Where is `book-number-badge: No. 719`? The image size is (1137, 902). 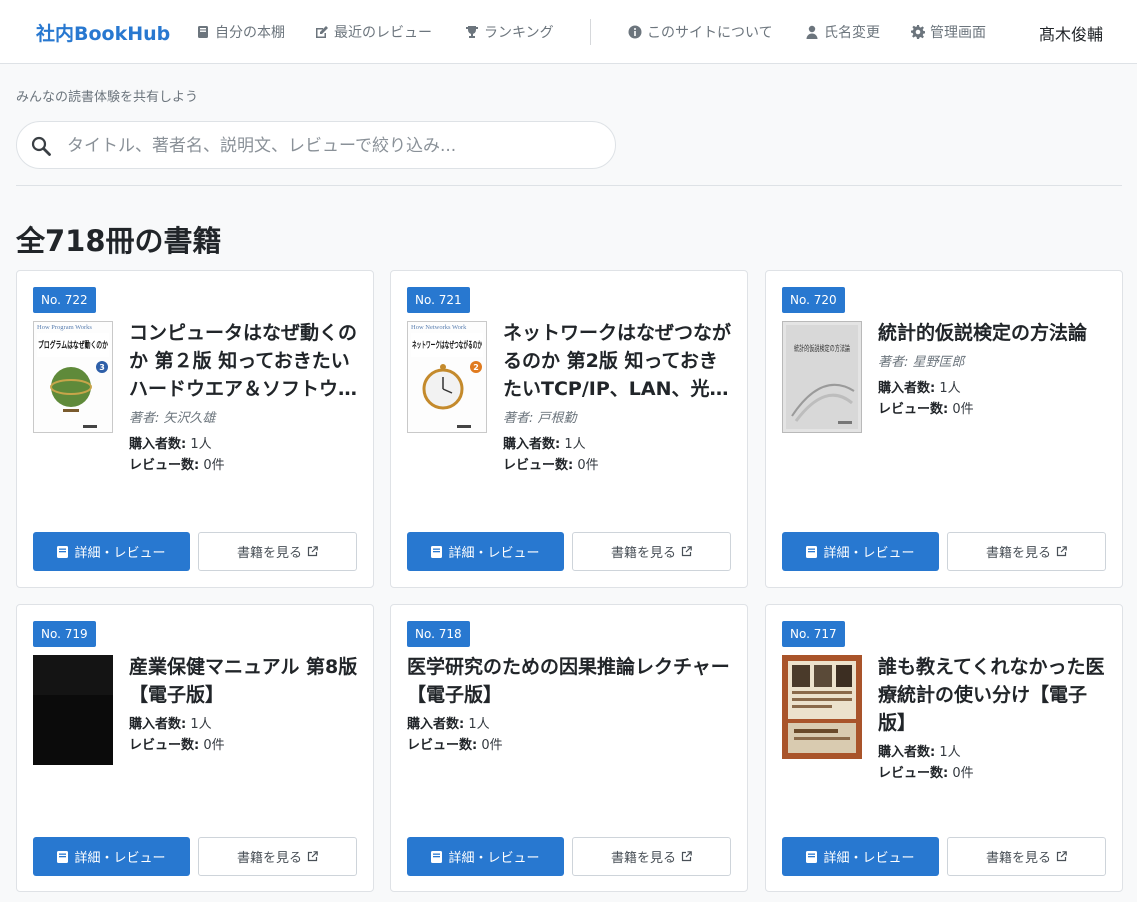
book-number-badge: No. 719 is located at coordinates (64, 634).